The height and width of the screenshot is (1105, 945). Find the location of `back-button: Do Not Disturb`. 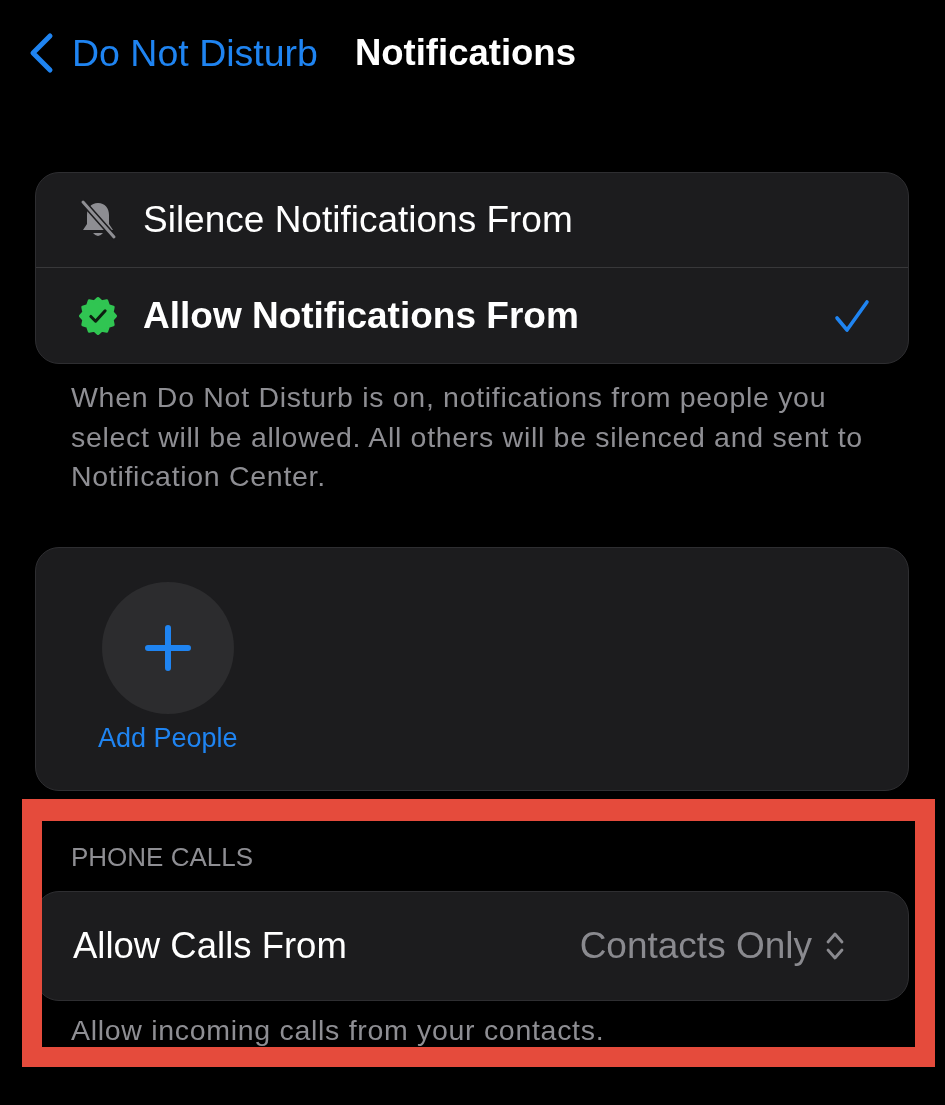

back-button: Do Not Disturb is located at coordinates (173, 53).